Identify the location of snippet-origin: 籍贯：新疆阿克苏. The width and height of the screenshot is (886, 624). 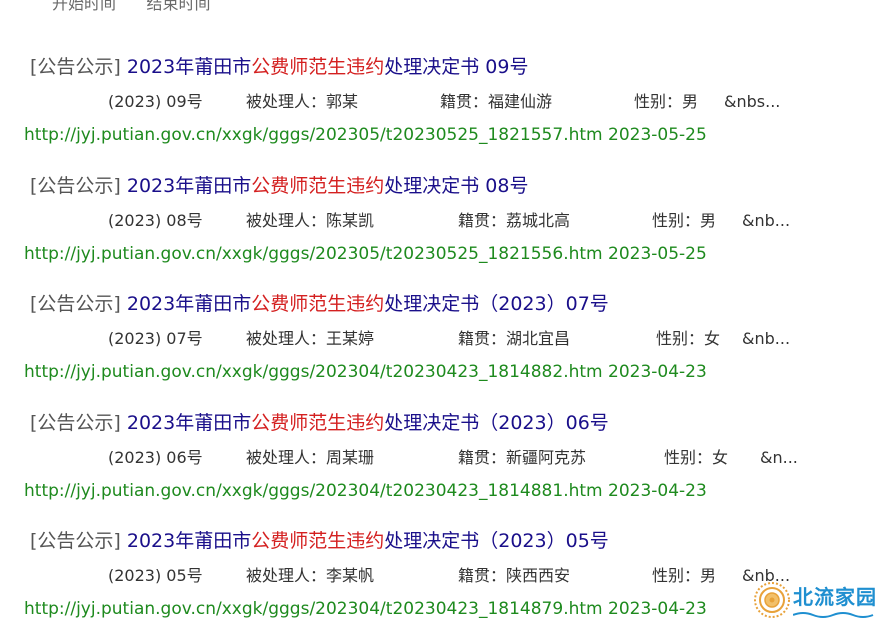
(522, 457).